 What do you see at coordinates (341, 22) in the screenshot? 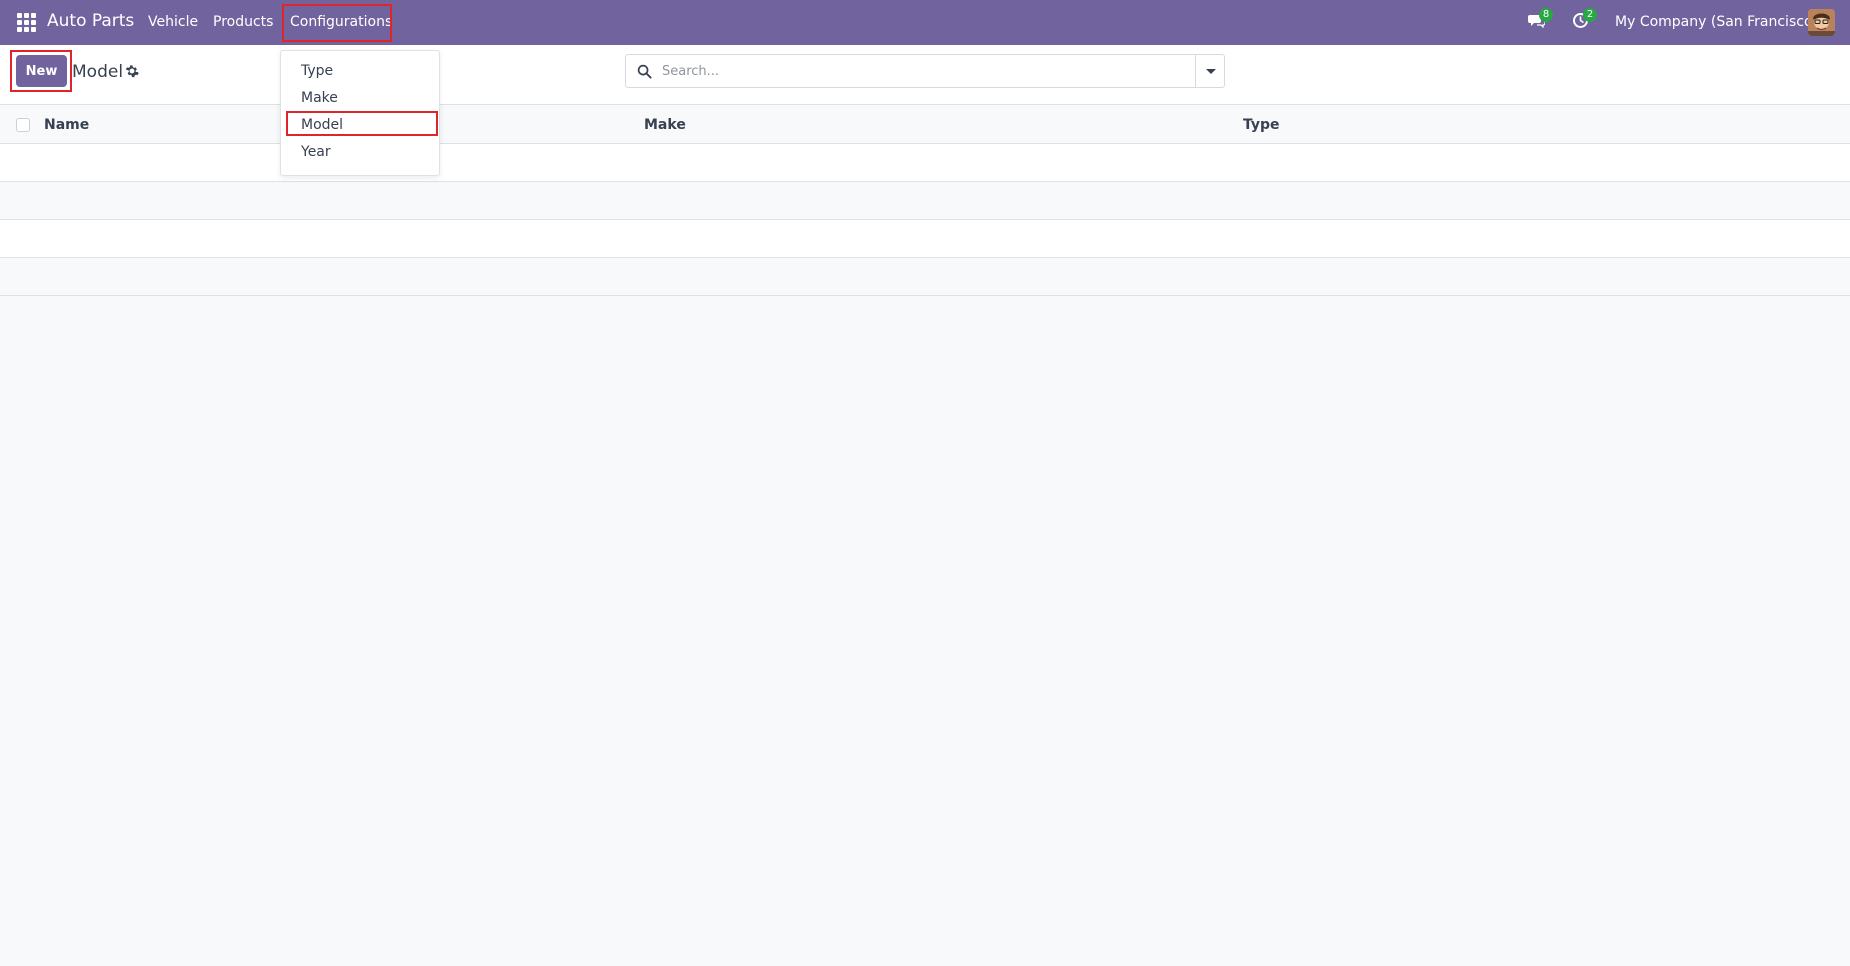
I see `menu-configurations: Configurations` at bounding box center [341, 22].